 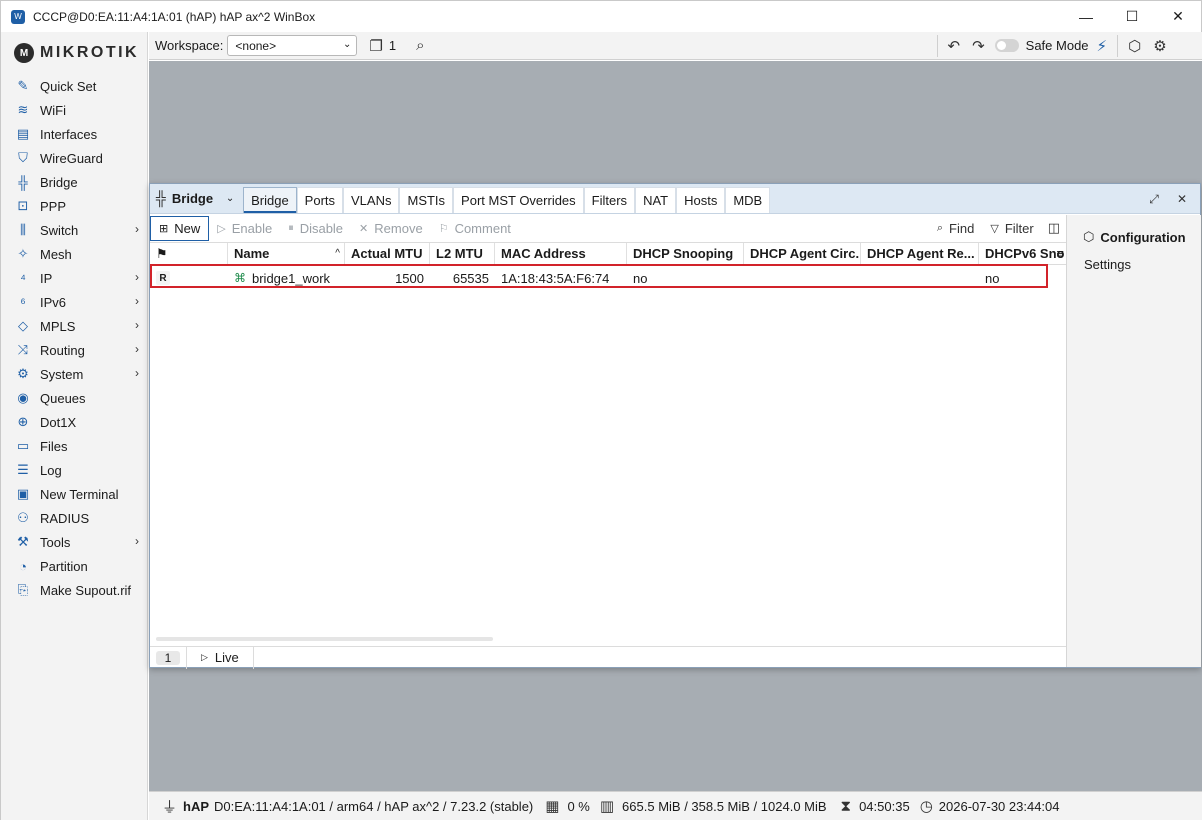 I want to click on bridge-icon: ╬, so click(x=23, y=182).